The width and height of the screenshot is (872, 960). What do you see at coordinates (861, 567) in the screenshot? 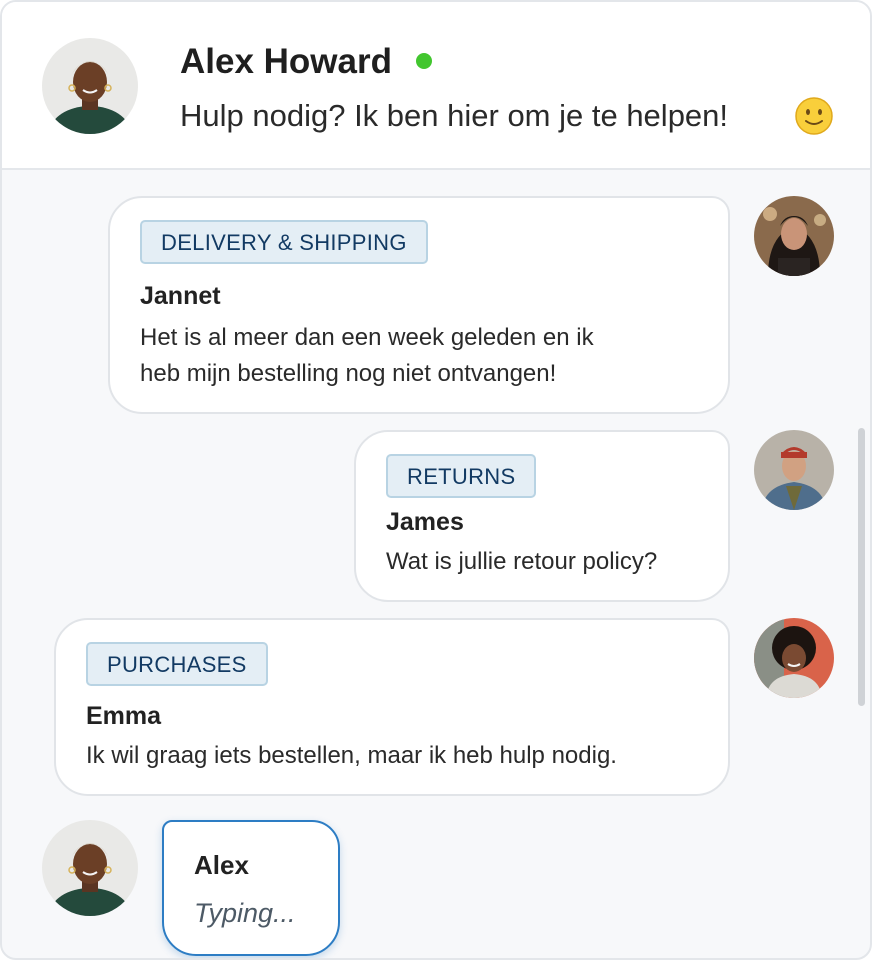
I see `scrollbar-thumb` at bounding box center [861, 567].